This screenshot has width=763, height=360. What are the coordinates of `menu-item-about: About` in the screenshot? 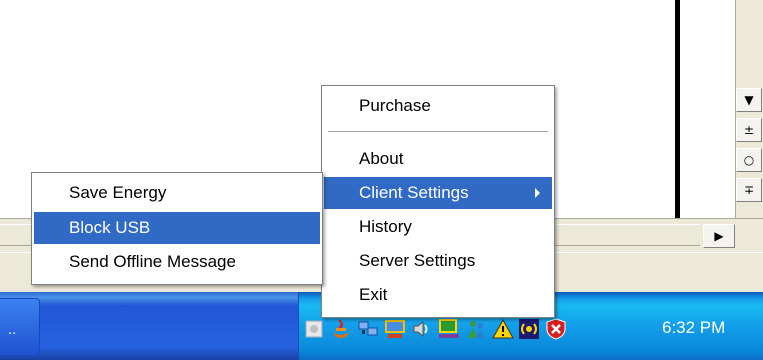 It's located at (438, 159).